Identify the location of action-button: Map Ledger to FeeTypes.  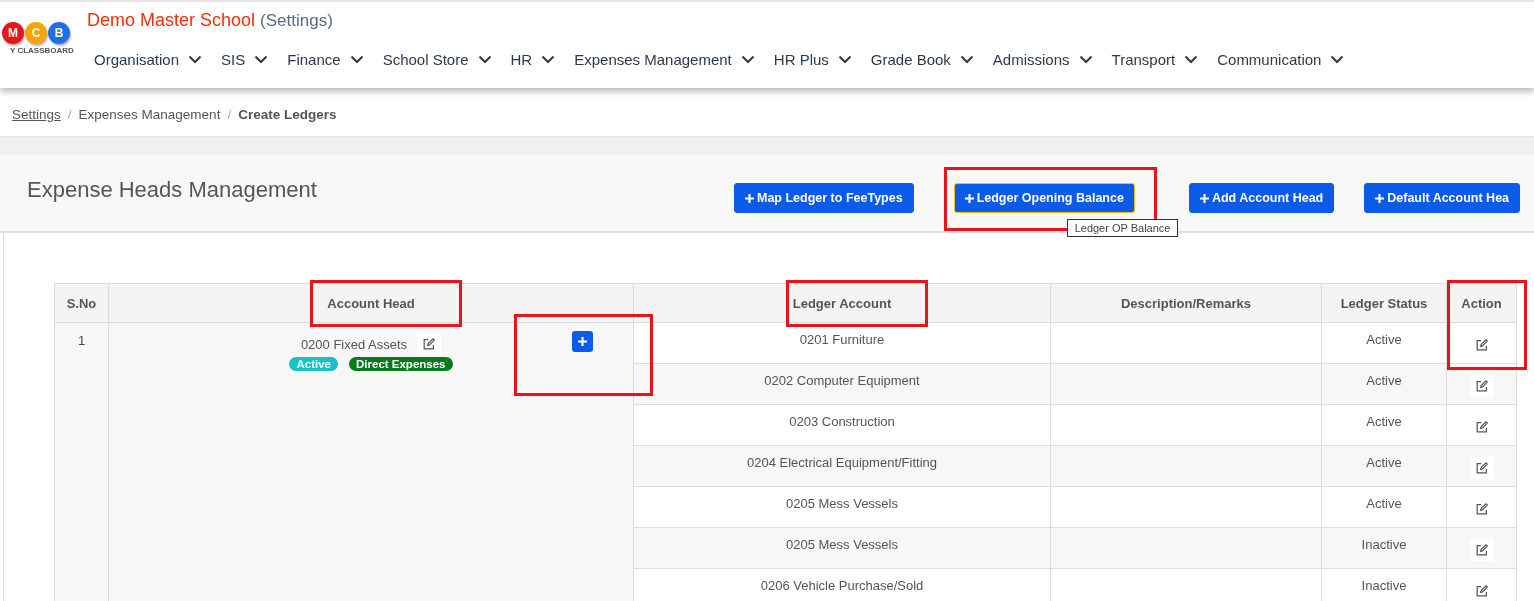
(824, 198).